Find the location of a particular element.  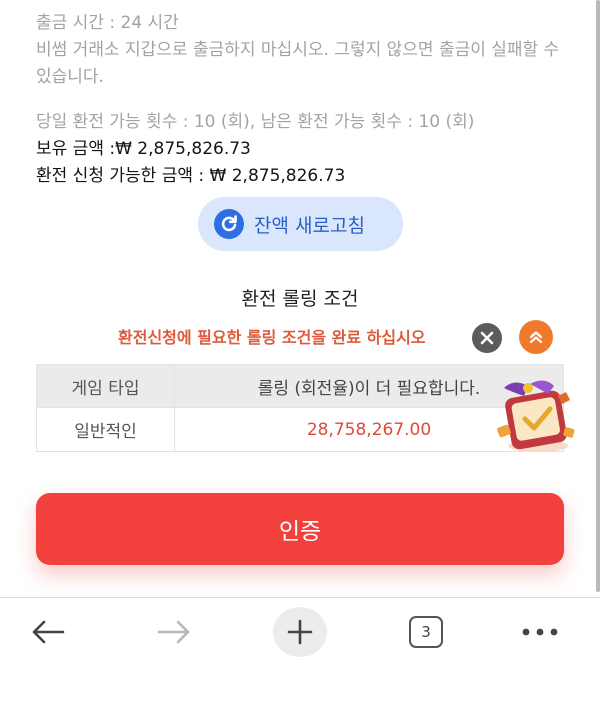

back-arrow-icon is located at coordinates (48, 632).